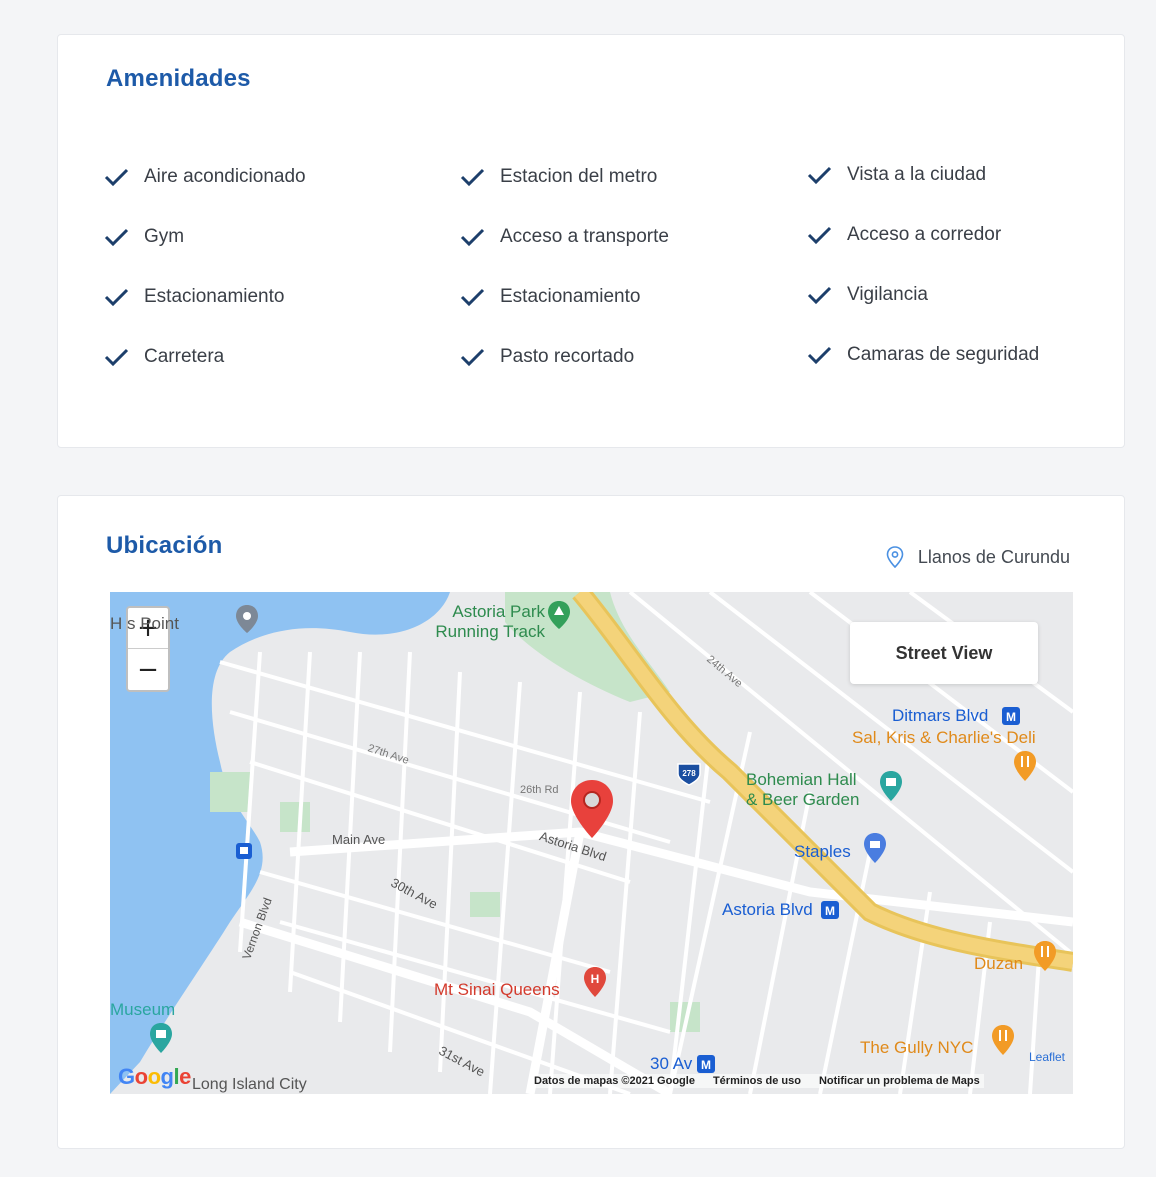 Image resolution: width=1156 pixels, height=1177 pixels. Describe the element at coordinates (249, 1084) in the screenshot. I see `map-label-lic: Long Island City` at that location.